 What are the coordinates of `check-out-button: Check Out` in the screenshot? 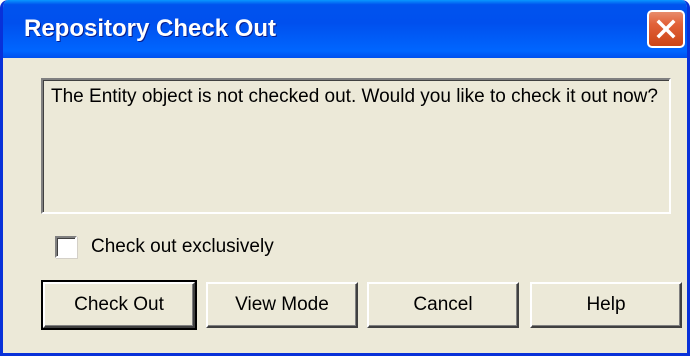 It's located at (119, 305).